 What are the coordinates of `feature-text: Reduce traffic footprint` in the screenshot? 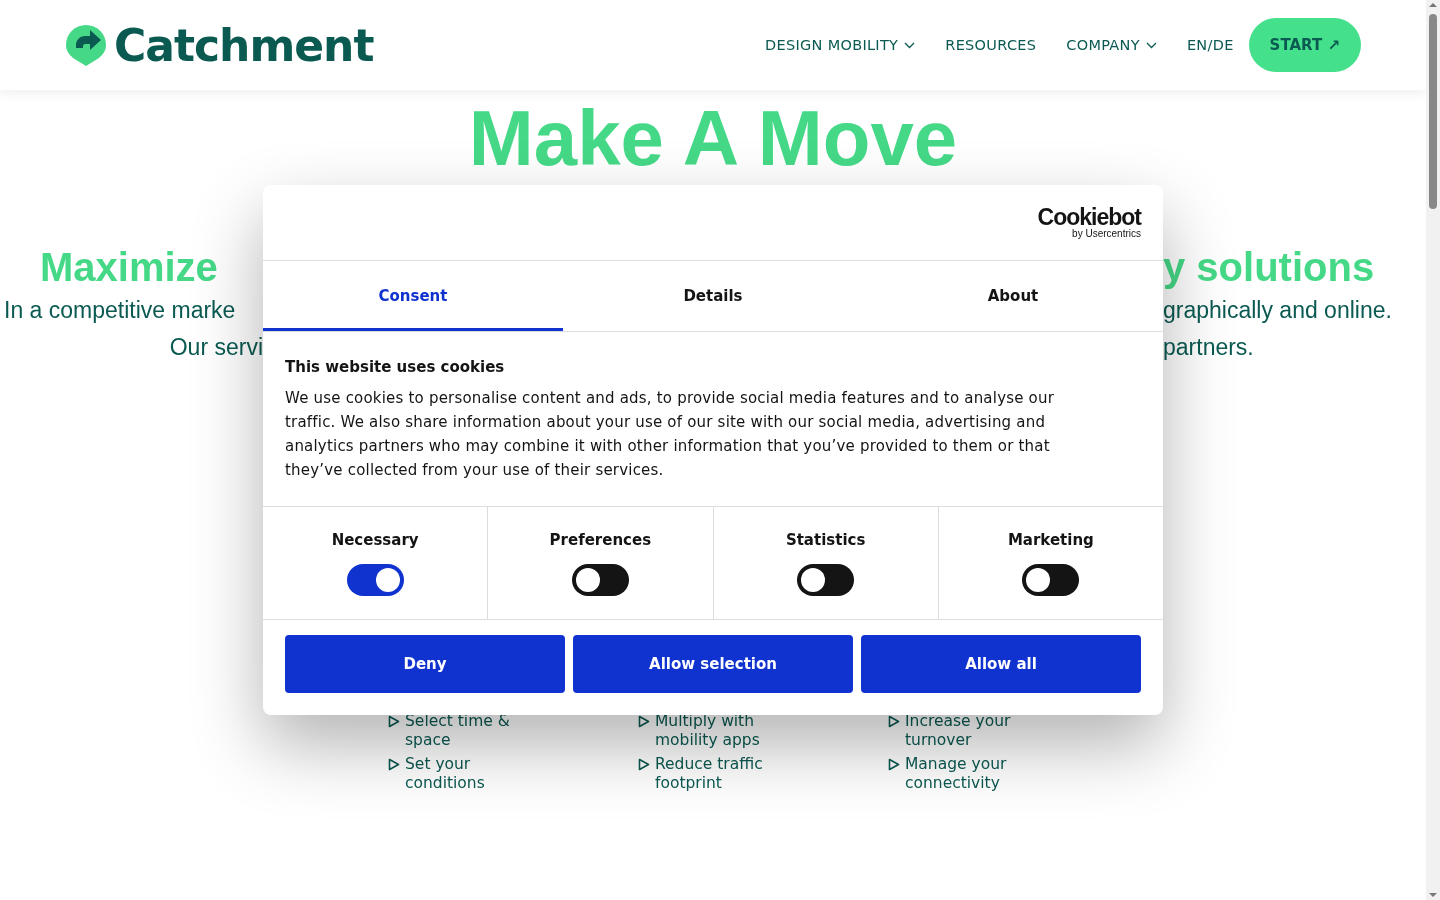 It's located at (709, 774).